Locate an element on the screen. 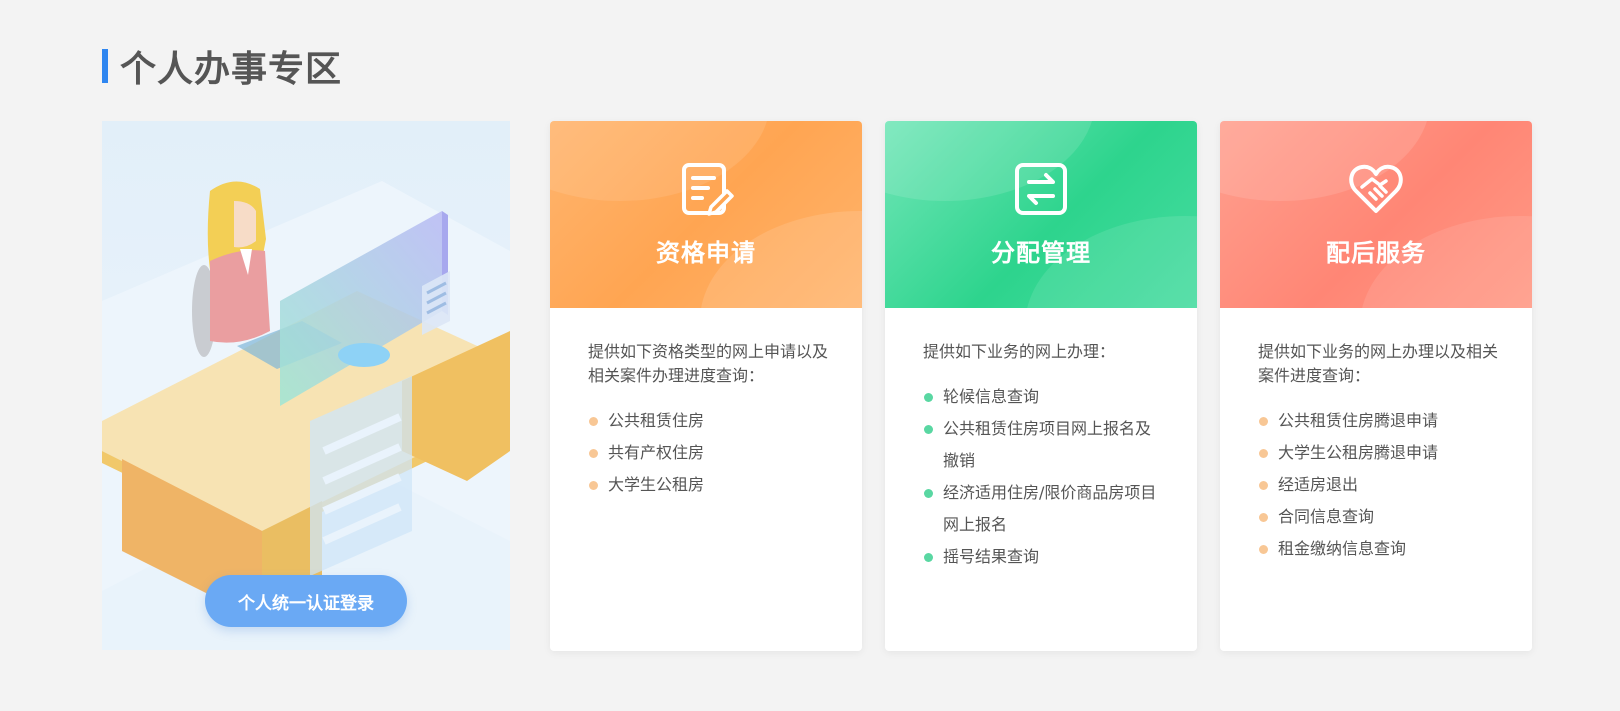 Image resolution: width=1620 pixels, height=711 pixels. card-header: 分配管理 is located at coordinates (1041, 214).